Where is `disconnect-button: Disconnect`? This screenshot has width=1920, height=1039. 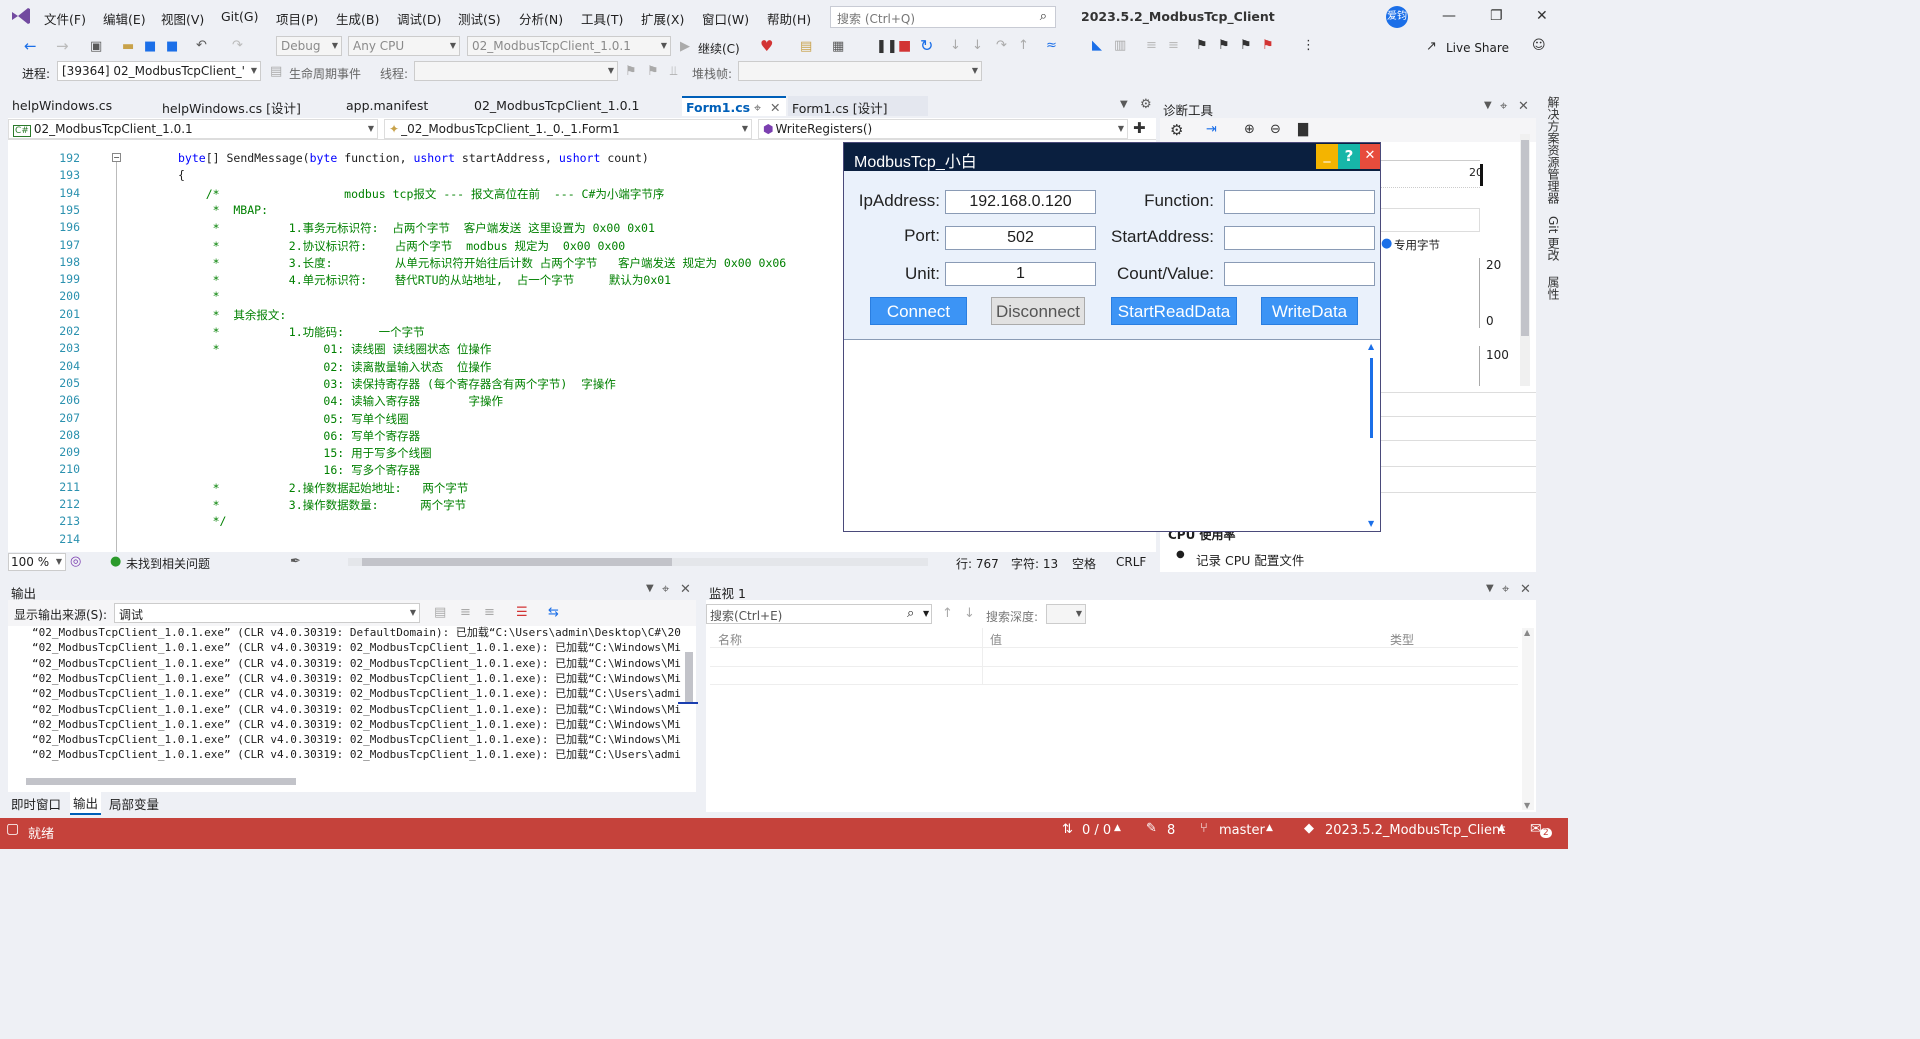
disconnect-button: Disconnect is located at coordinates (1038, 311).